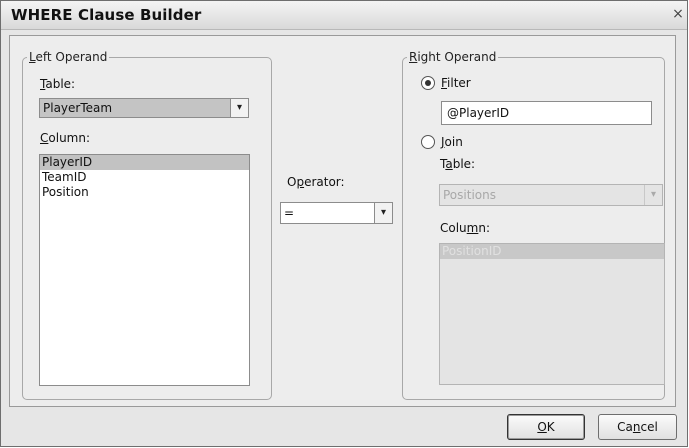  What do you see at coordinates (452, 142) in the screenshot?
I see `join-radio-label: Join` at bounding box center [452, 142].